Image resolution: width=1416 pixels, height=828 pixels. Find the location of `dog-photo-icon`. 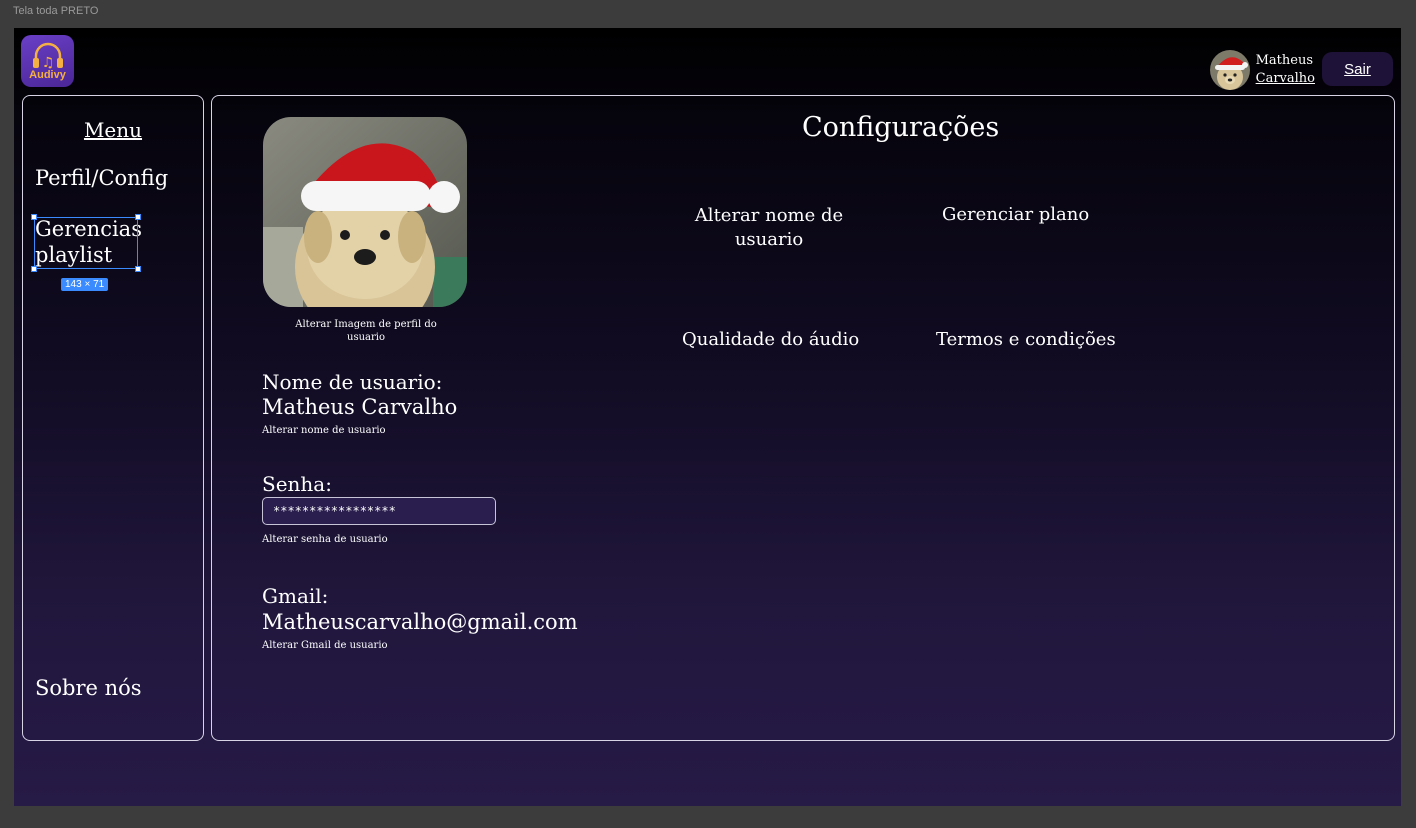

dog-photo-icon is located at coordinates (365, 212).